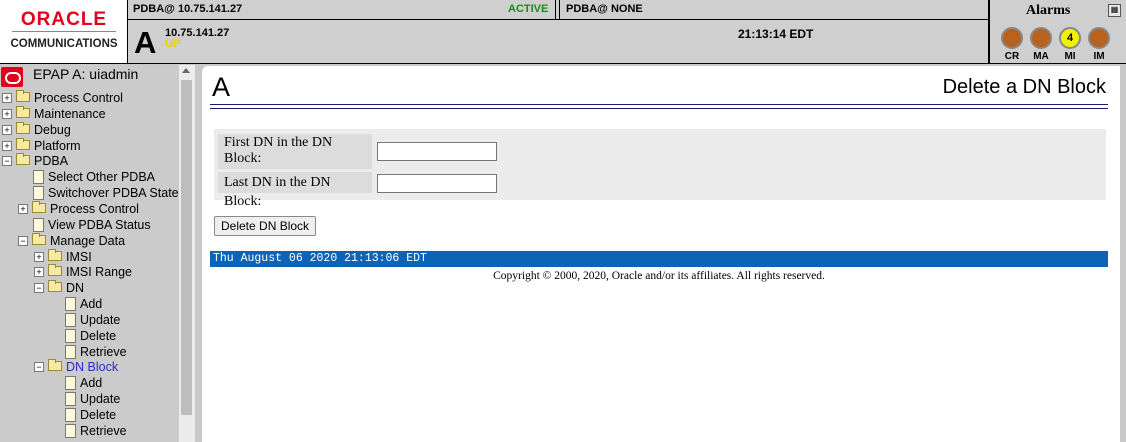 The width and height of the screenshot is (1126, 442). What do you see at coordinates (186, 247) in the screenshot?
I see `scrollbar-thumb` at bounding box center [186, 247].